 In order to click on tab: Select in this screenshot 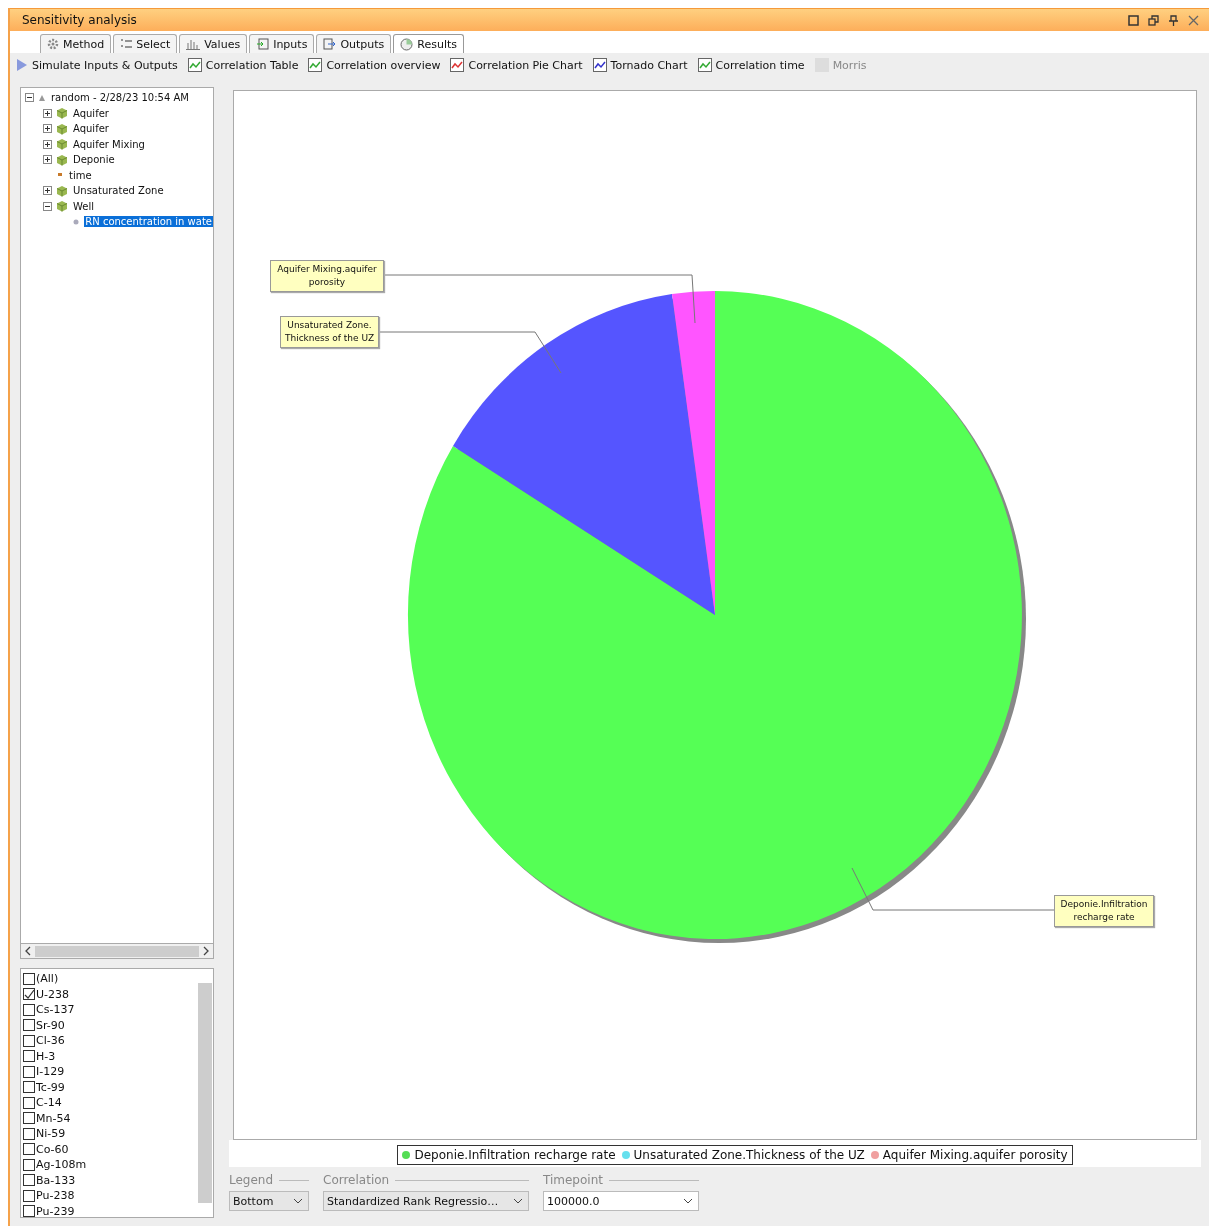, I will do `click(145, 43)`.